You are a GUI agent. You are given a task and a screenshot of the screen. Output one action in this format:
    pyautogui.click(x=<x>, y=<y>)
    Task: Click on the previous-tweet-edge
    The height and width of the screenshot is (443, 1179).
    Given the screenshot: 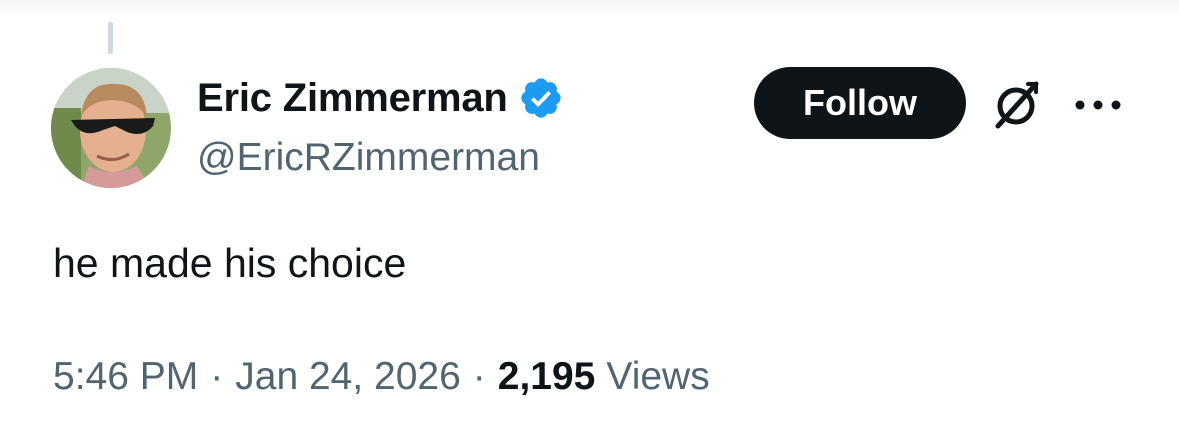 What is the action you would take?
    pyautogui.click(x=589, y=9)
    